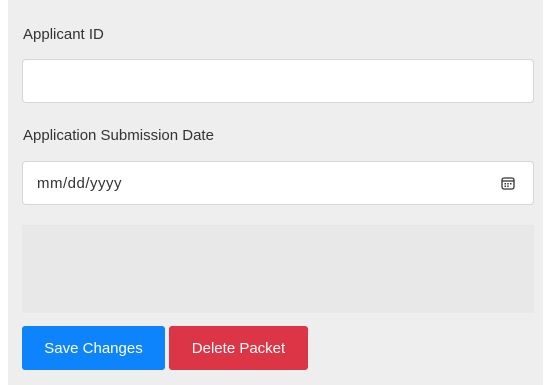 The image size is (544, 385). Describe the element at coordinates (63, 34) in the screenshot. I see `applicant-id-label: Applicant ID` at that location.